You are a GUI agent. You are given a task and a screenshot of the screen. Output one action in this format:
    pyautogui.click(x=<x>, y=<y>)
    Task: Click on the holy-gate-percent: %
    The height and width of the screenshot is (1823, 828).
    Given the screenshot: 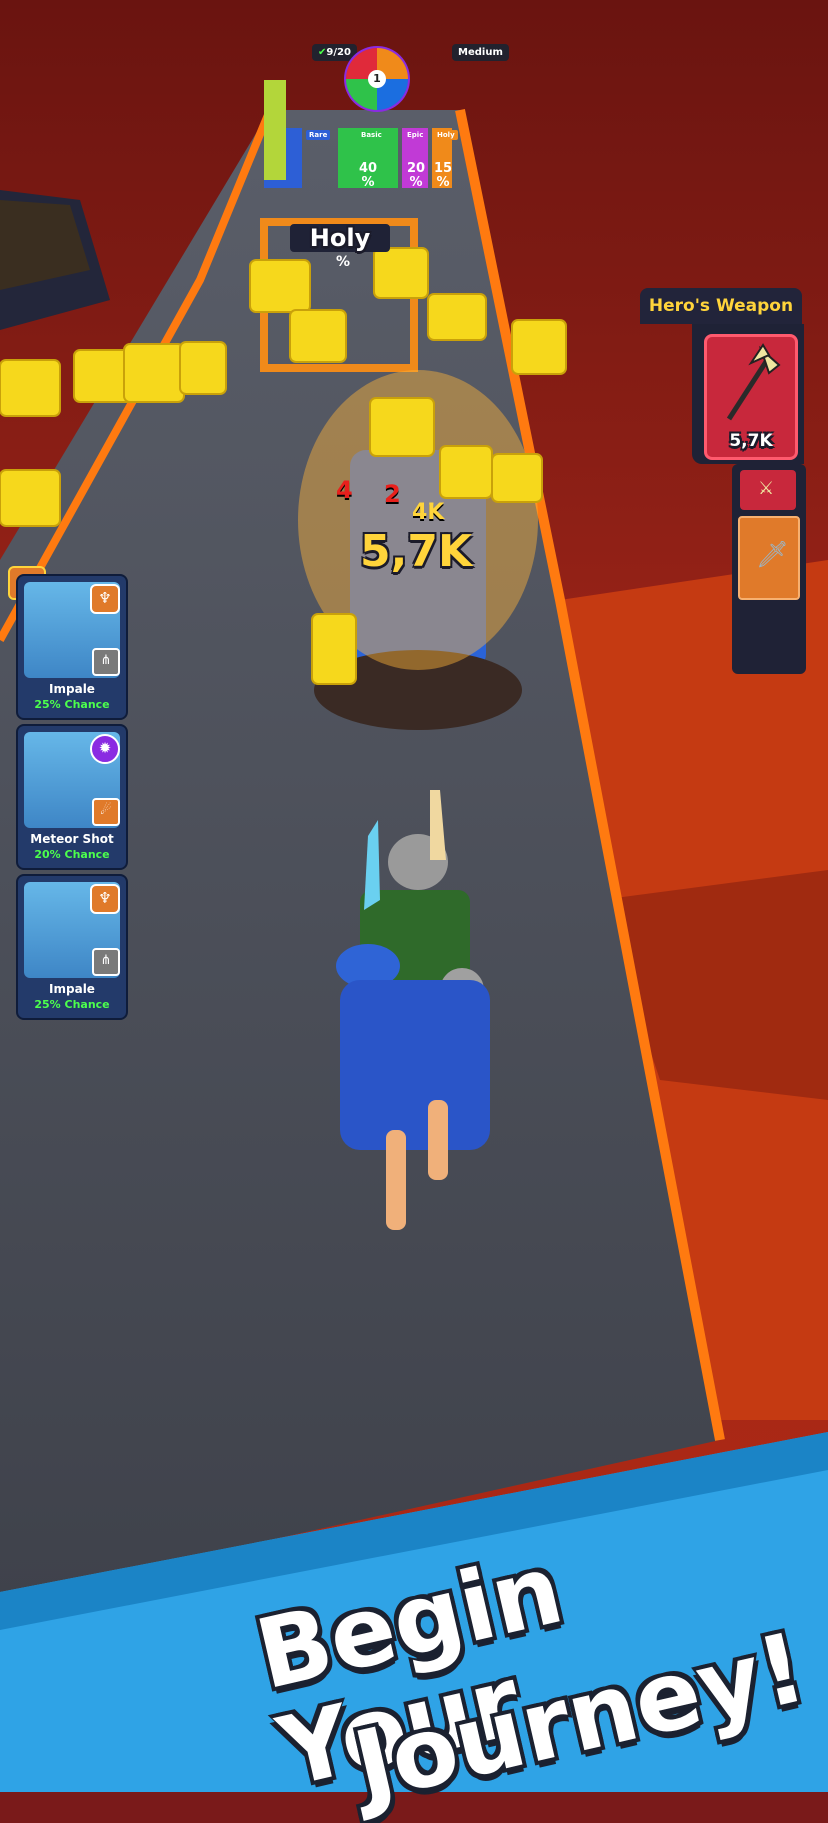 What is the action you would take?
    pyautogui.click(x=343, y=262)
    